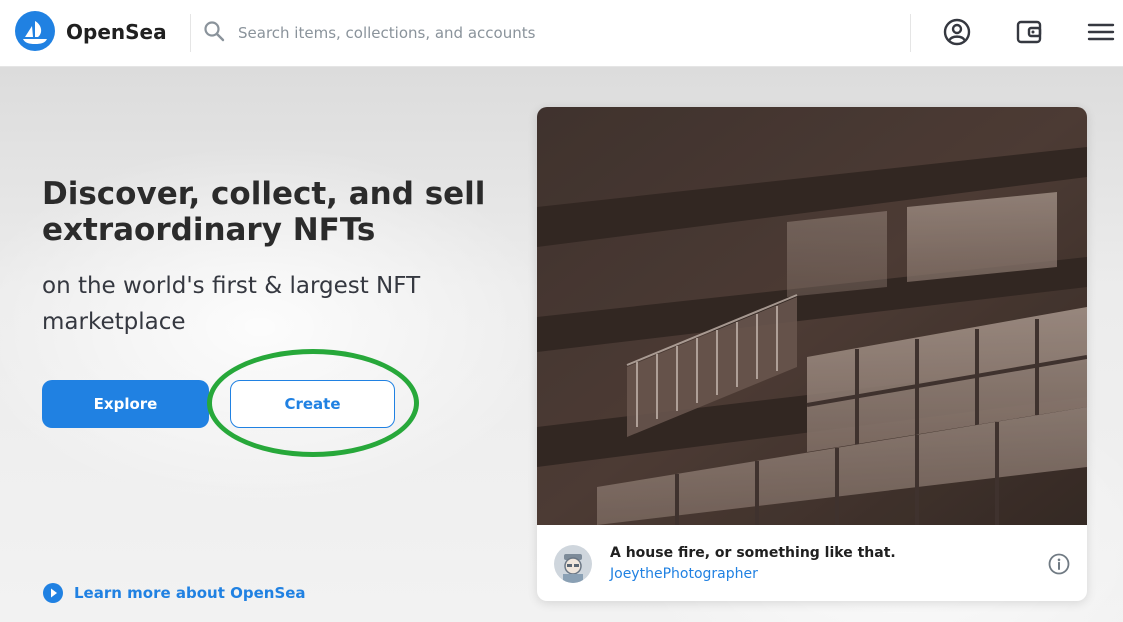 The height and width of the screenshot is (622, 1123). What do you see at coordinates (1101, 32) in the screenshot?
I see `menu-icon` at bounding box center [1101, 32].